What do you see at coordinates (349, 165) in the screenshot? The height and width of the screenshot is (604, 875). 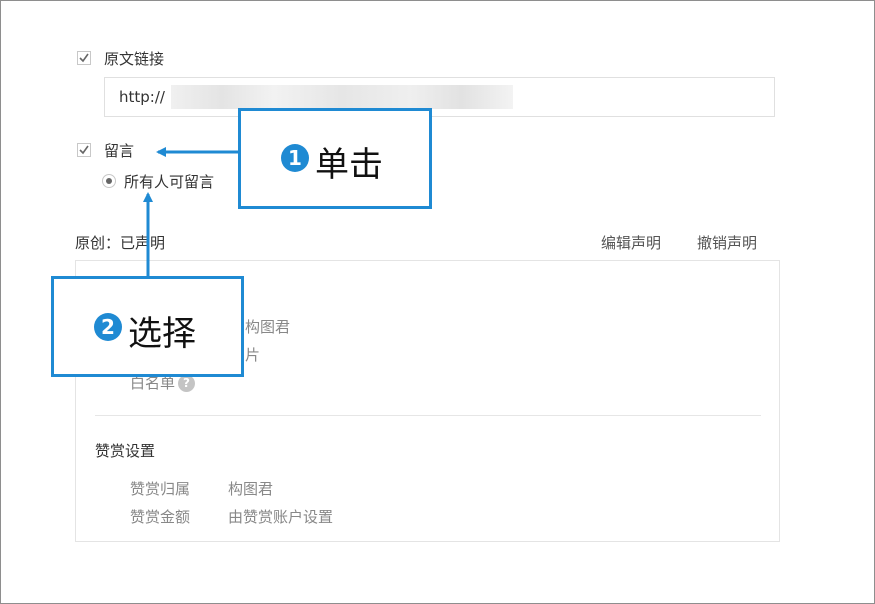 I see `callout-text-click: 单击` at bounding box center [349, 165].